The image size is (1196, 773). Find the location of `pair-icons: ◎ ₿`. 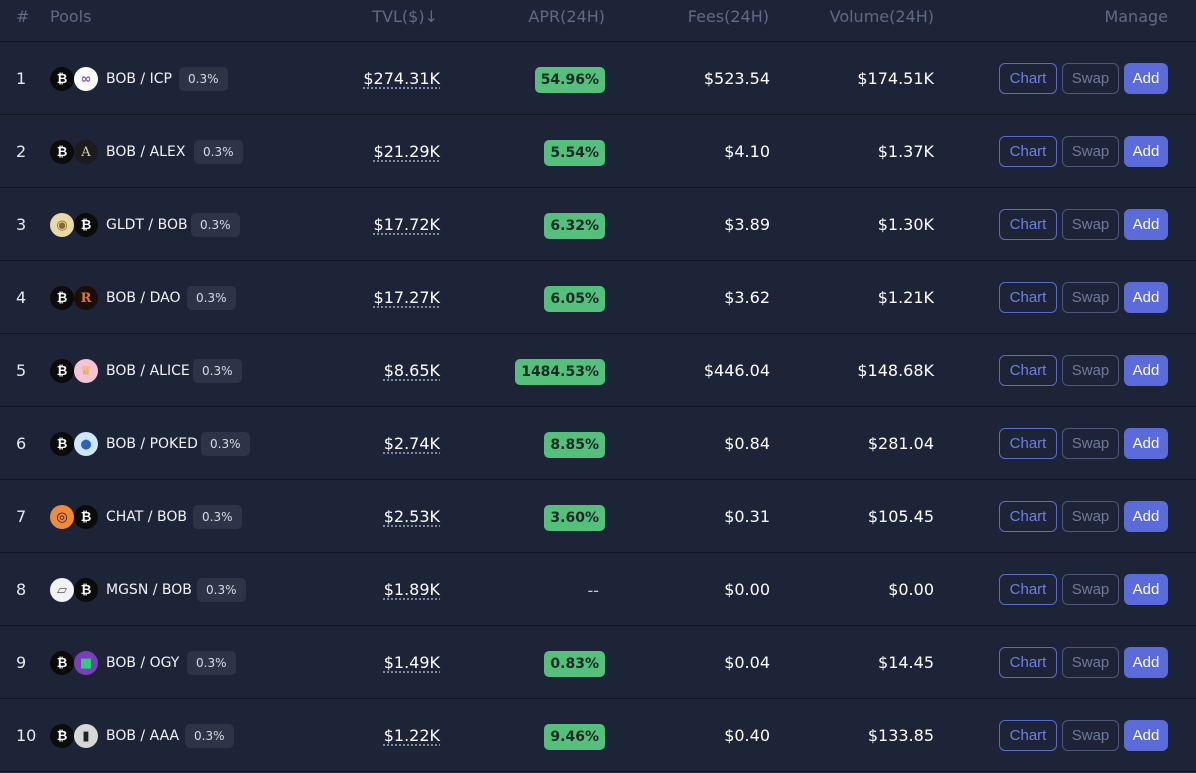

pair-icons: ◎ ₿ is located at coordinates (75, 517).